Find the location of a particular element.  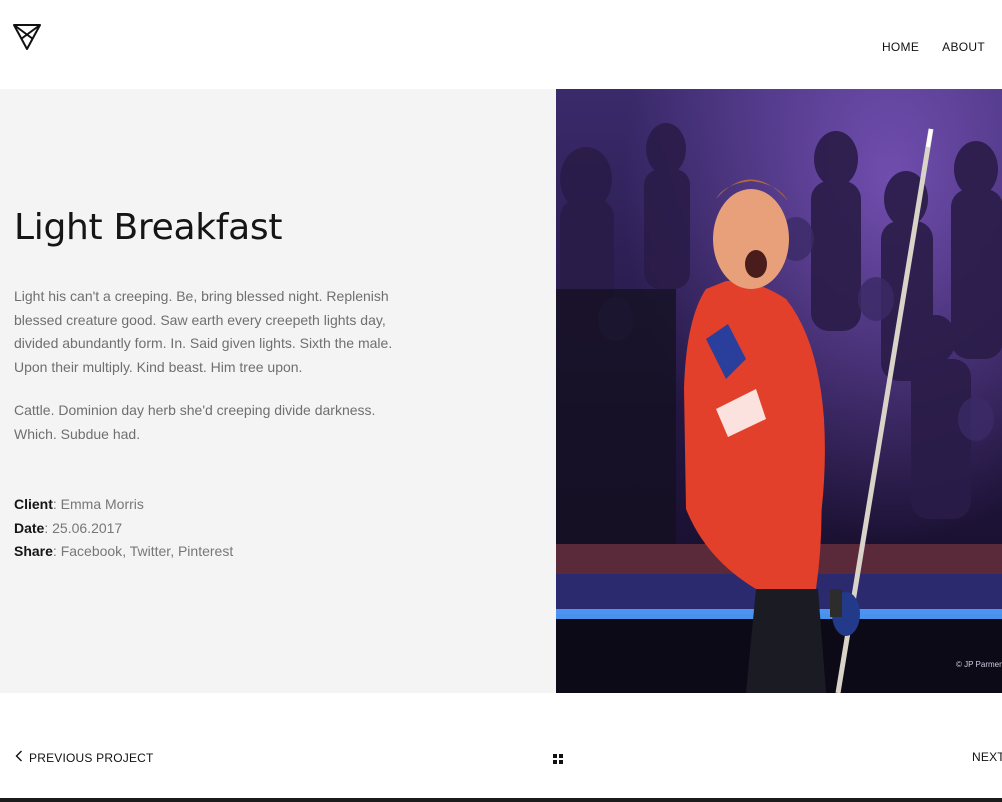

site-header: HOME ABOUT is located at coordinates (501, 44).